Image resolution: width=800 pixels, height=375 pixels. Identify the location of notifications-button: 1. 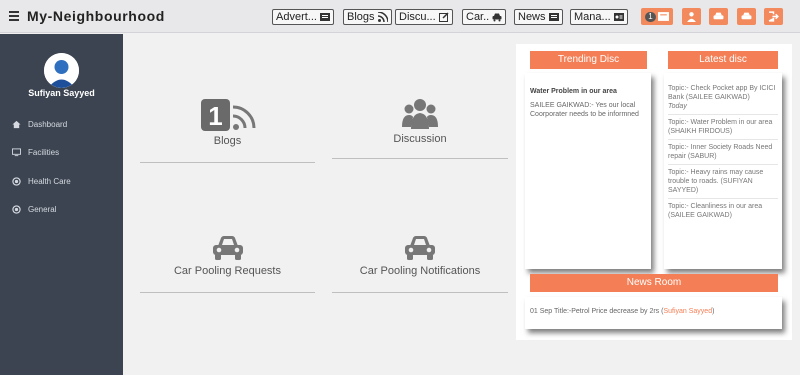
(657, 16).